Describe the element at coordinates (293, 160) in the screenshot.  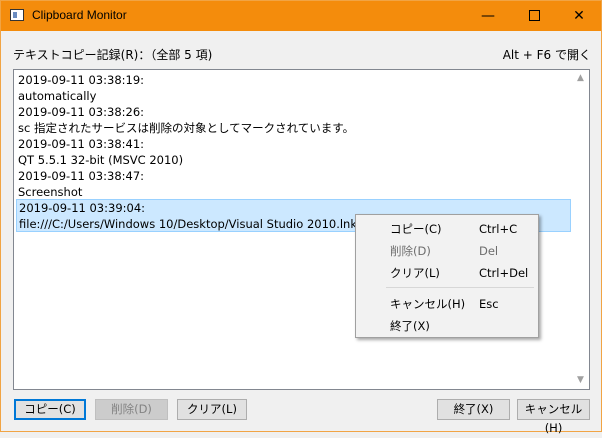
I see `list-item-text: QT 5.5.1 32-bit (MSVC 2010)` at that location.